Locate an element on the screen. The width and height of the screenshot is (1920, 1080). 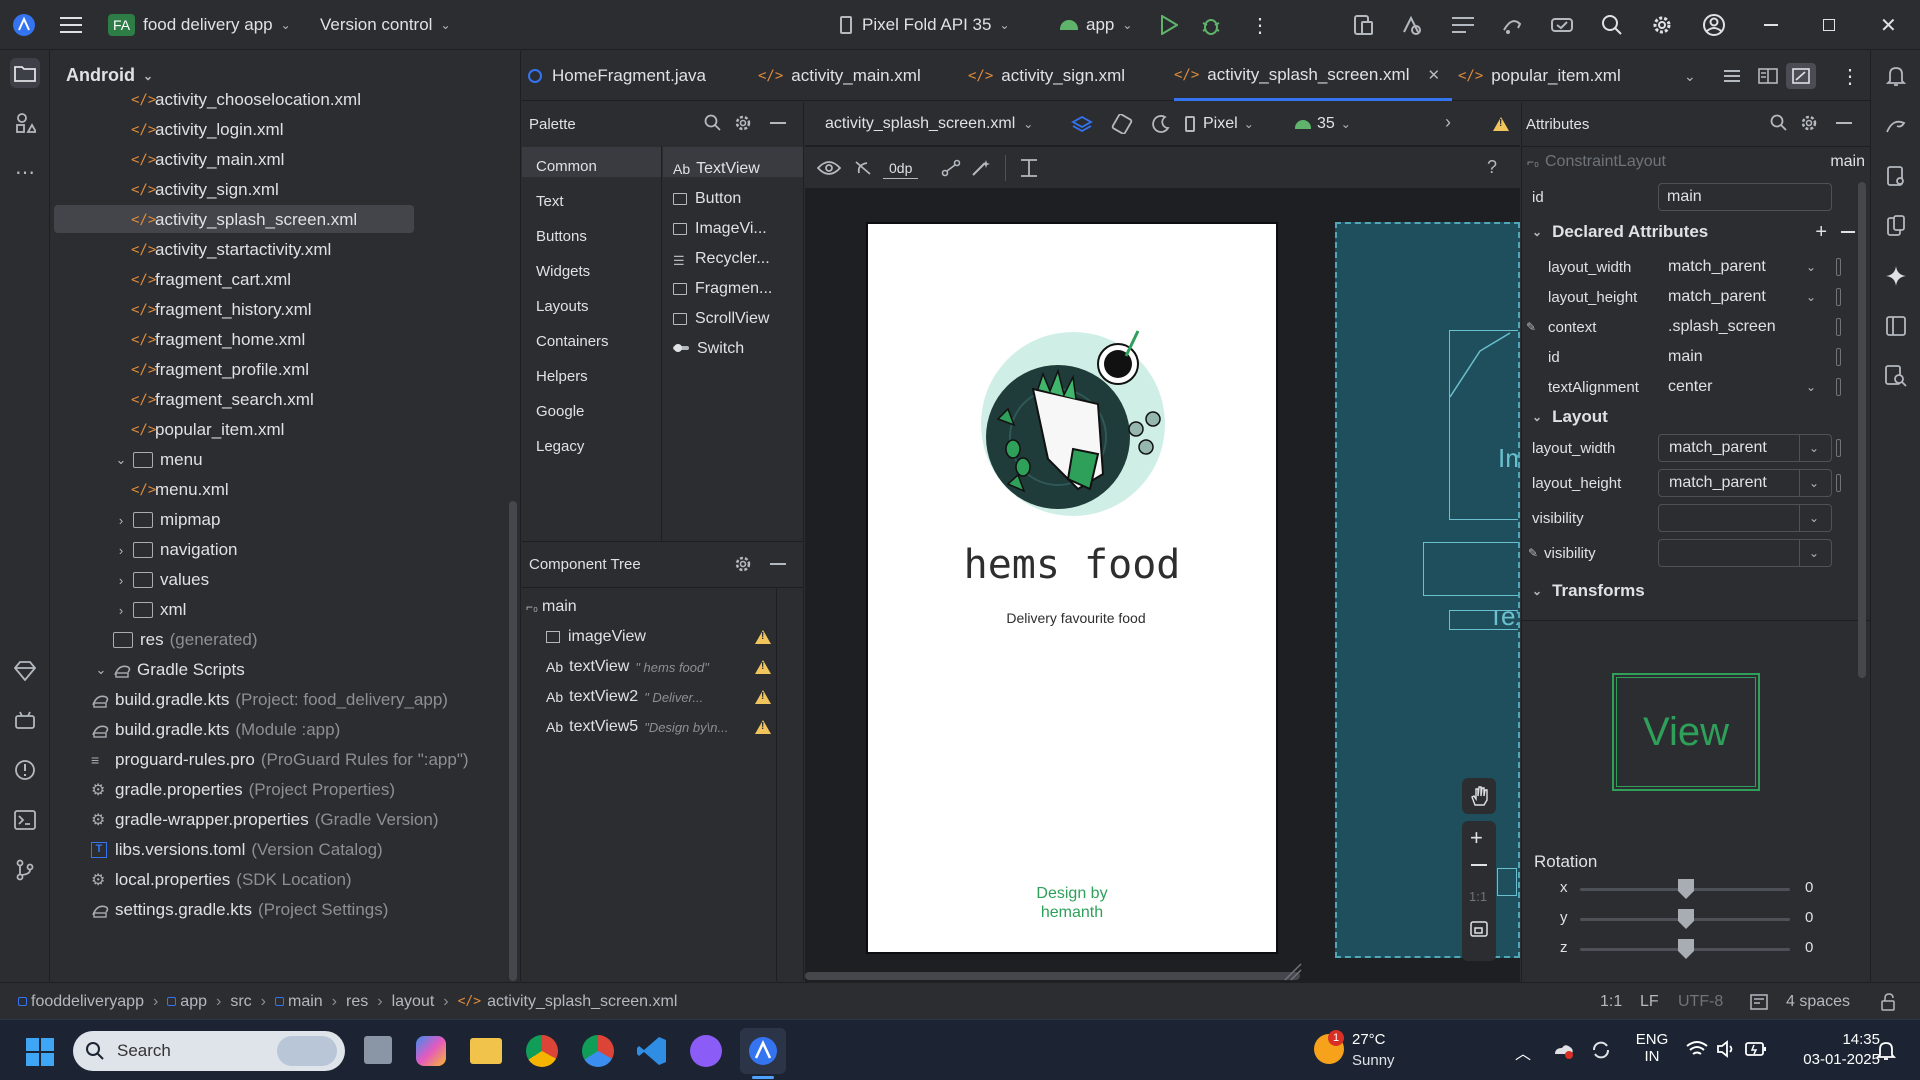
tab-home-fragment: HomeFragment.java is located at coordinates (617, 76).